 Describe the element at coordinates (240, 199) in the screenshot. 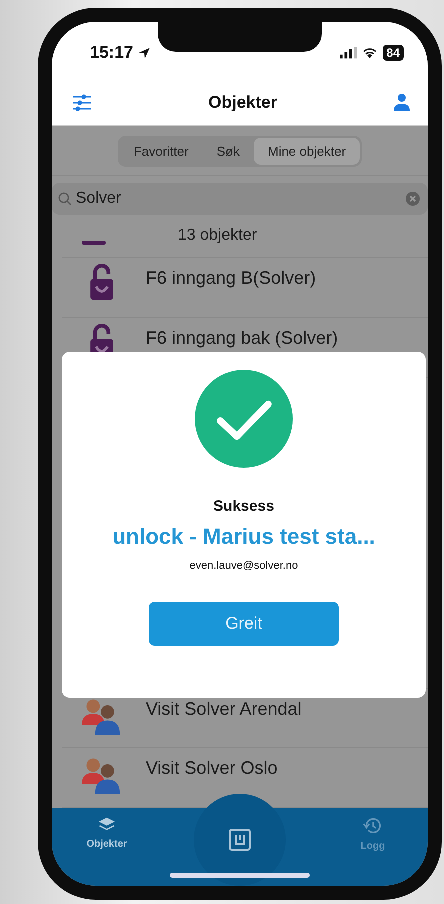

I see `search-field: Solver` at that location.